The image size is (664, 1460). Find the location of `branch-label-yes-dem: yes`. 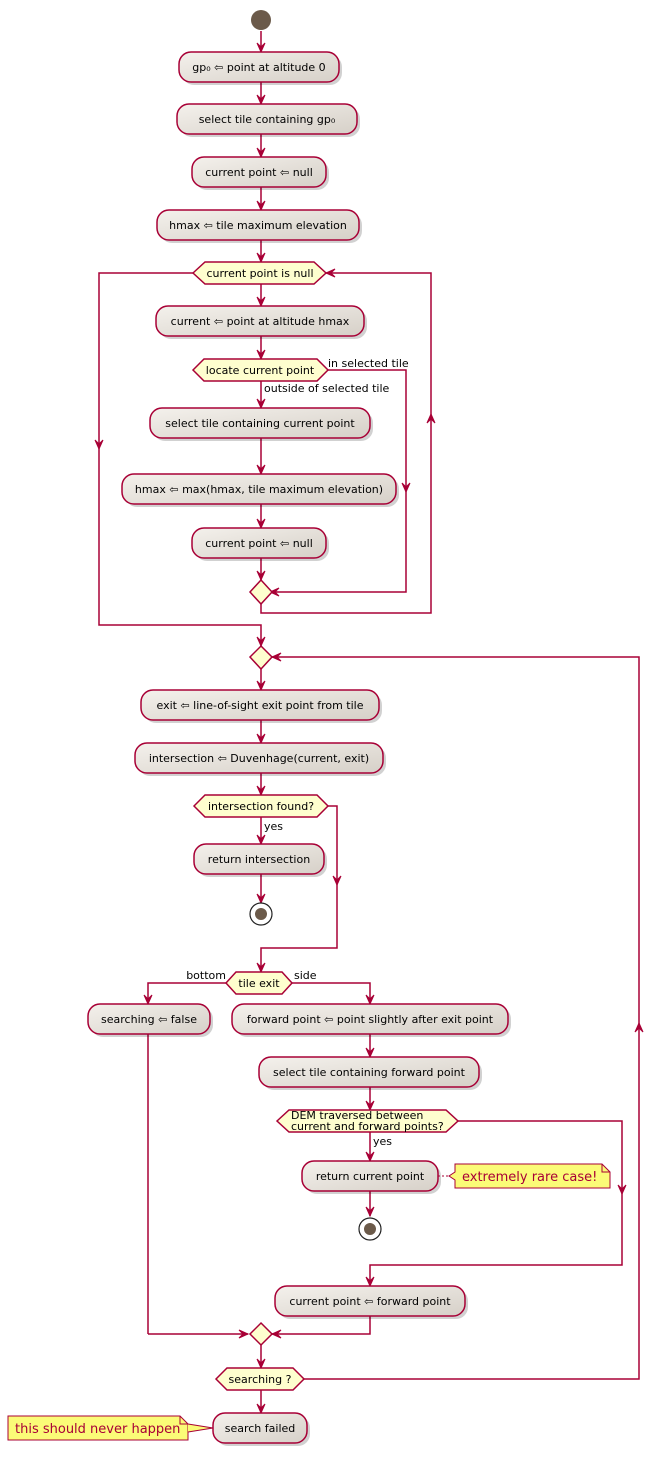

branch-label-yes-dem: yes is located at coordinates (382, 1141).